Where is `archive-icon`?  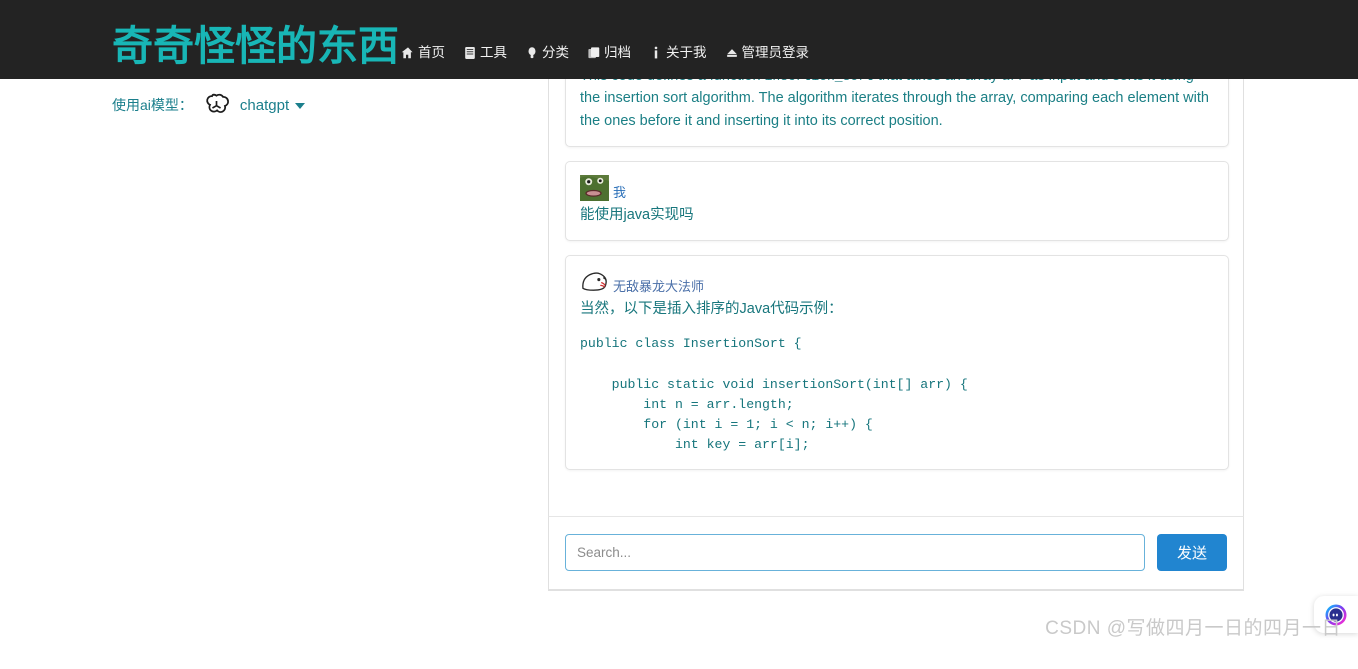 archive-icon is located at coordinates (594, 53).